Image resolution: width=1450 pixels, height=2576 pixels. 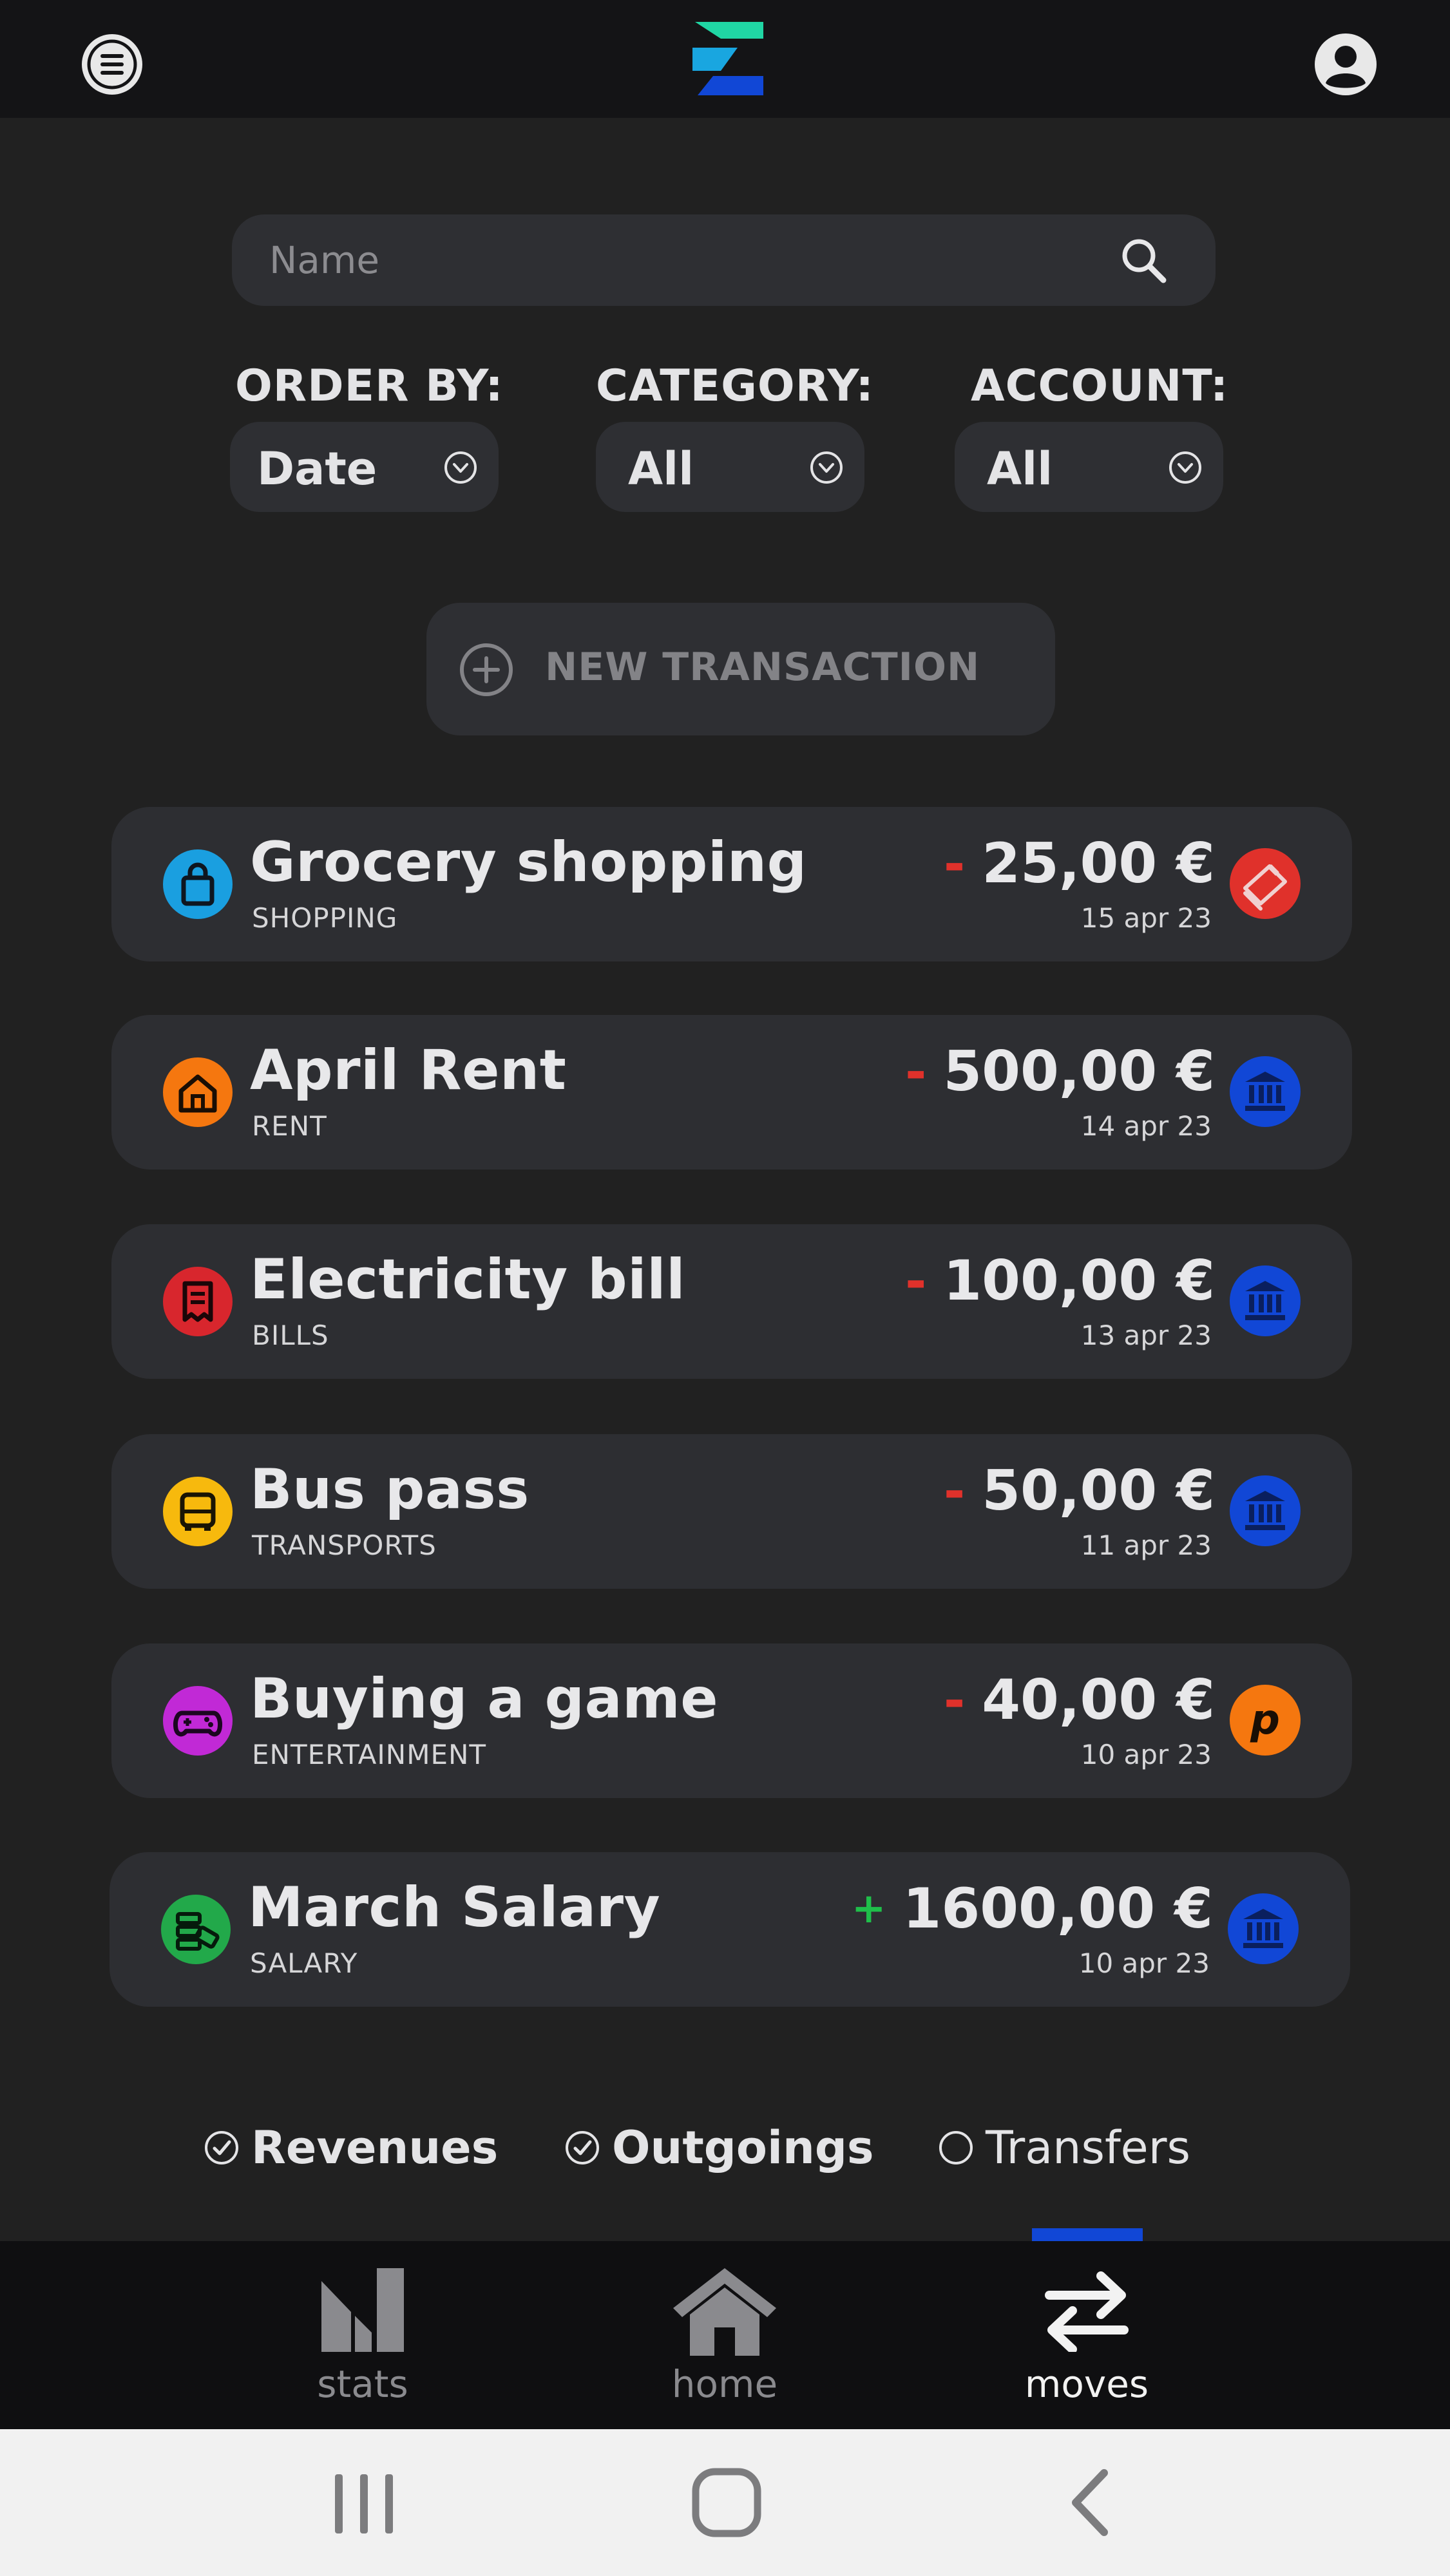 I want to click on new-transaction-label: NEW TRANSACTION, so click(x=762, y=667).